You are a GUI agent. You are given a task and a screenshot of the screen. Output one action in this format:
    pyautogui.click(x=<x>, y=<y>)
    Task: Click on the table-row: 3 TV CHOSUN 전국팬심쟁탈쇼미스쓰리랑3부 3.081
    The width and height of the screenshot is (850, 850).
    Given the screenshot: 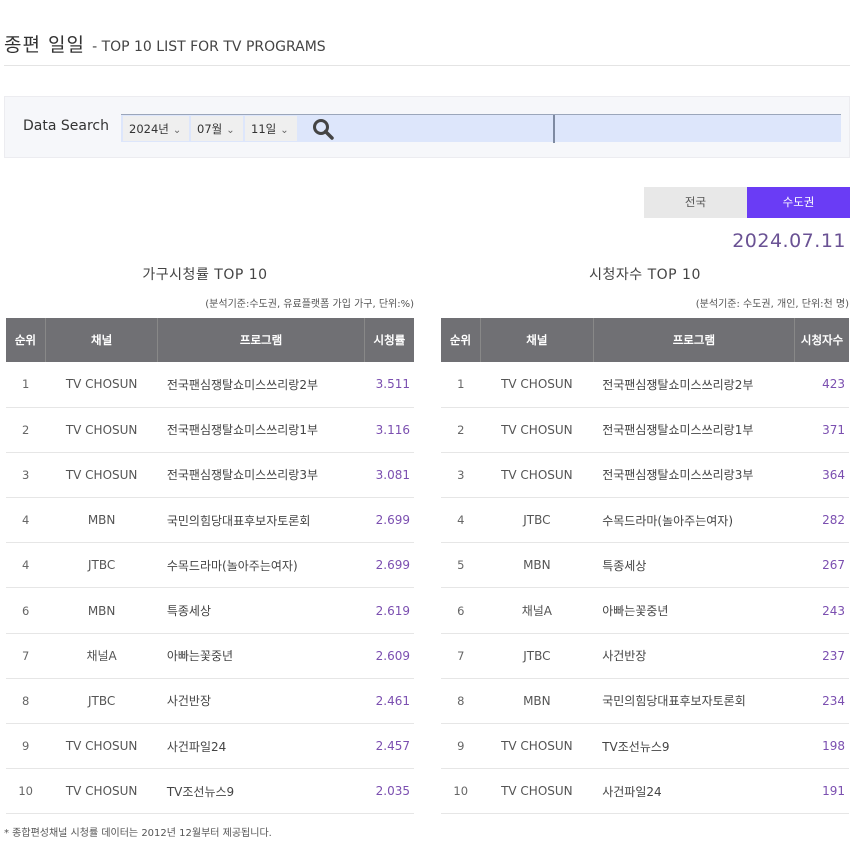 What is the action you would take?
    pyautogui.click(x=210, y=475)
    